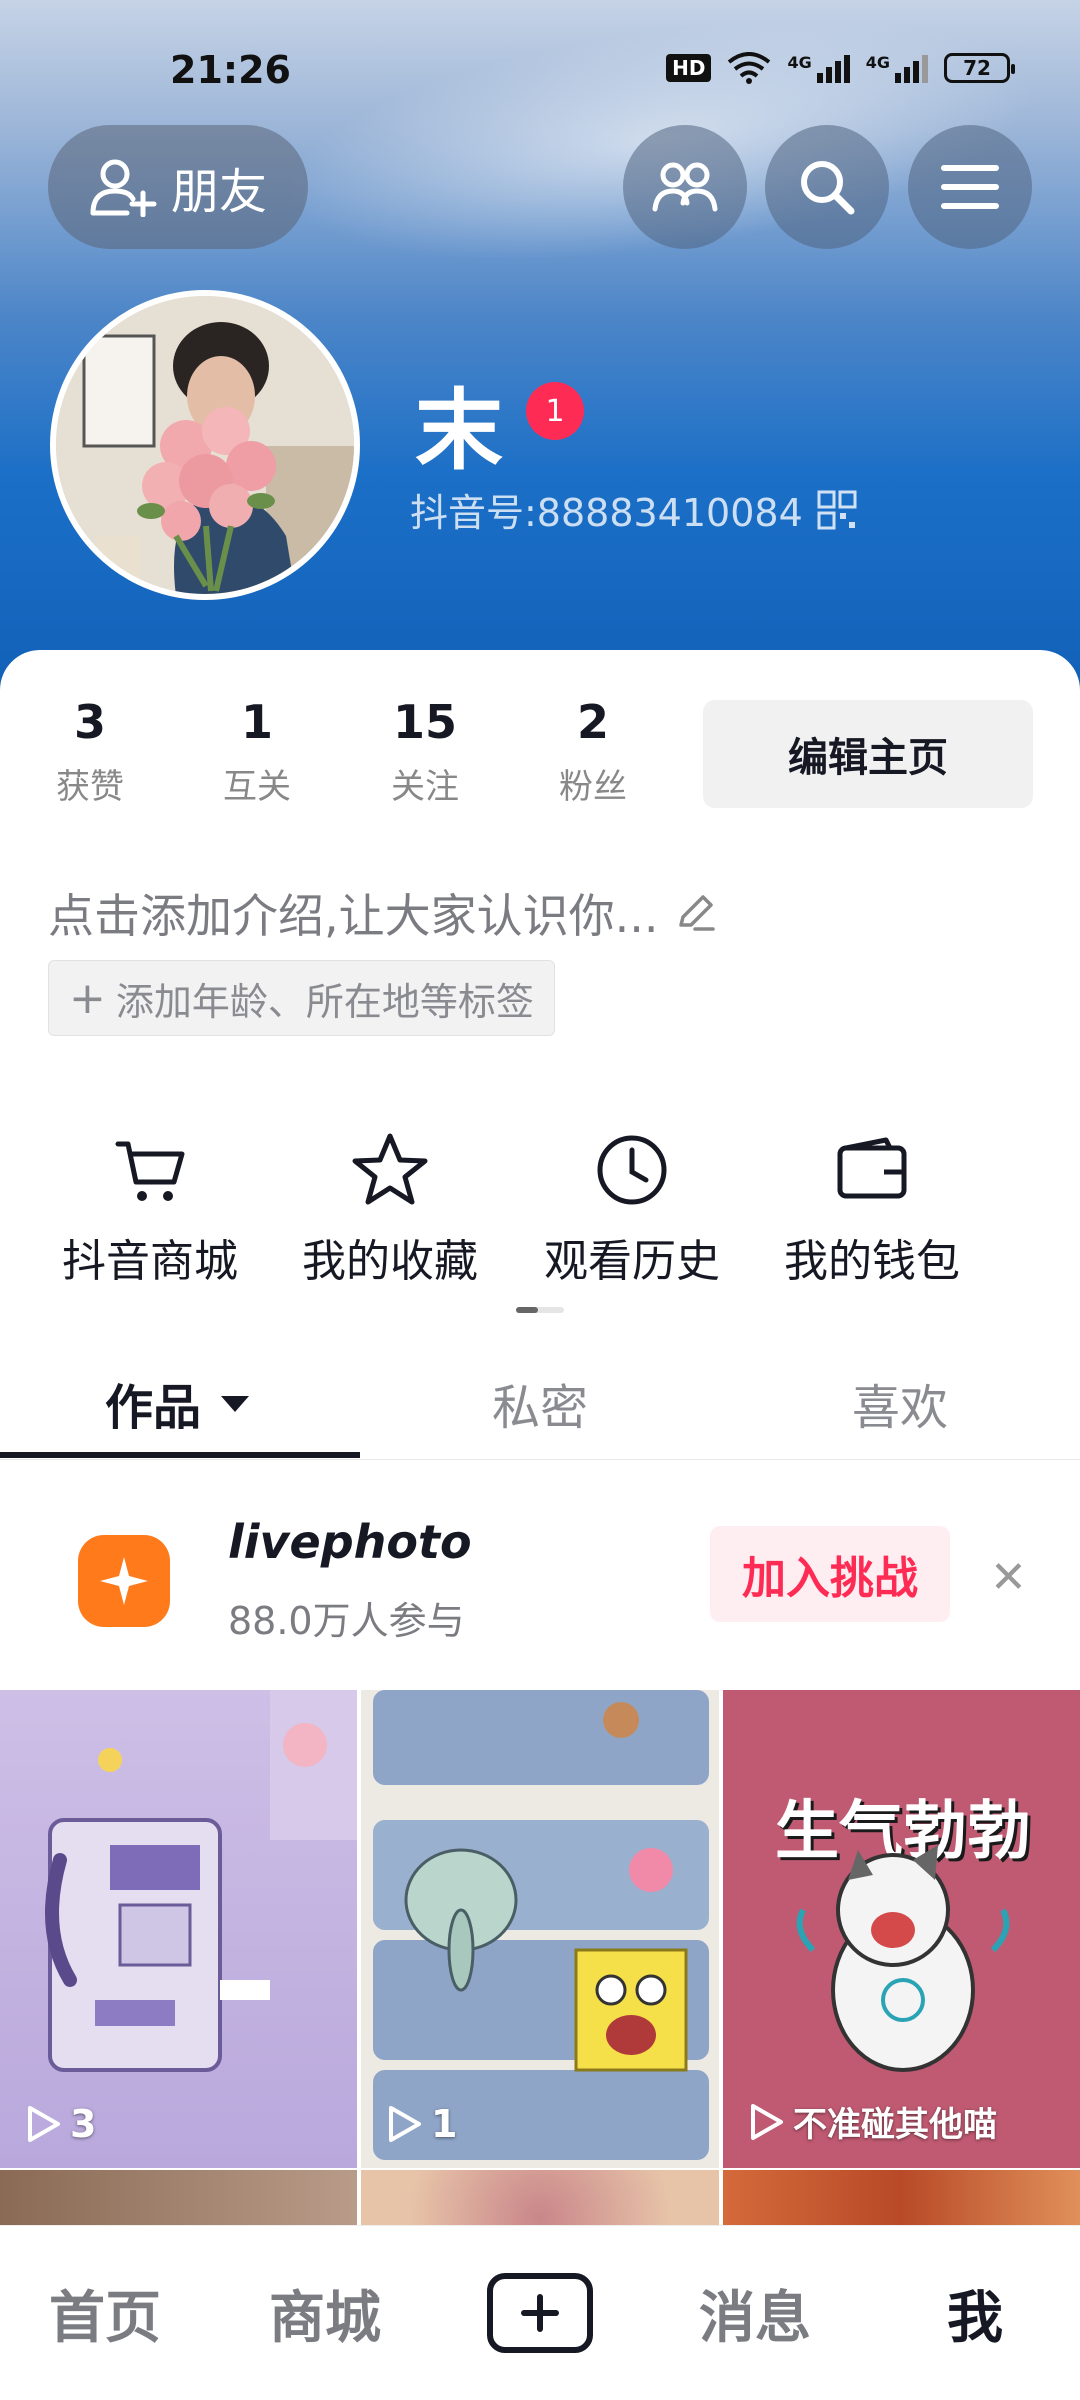 The image size is (1080, 2400). I want to click on video-thumbnail-1: 3, so click(178, 1929).